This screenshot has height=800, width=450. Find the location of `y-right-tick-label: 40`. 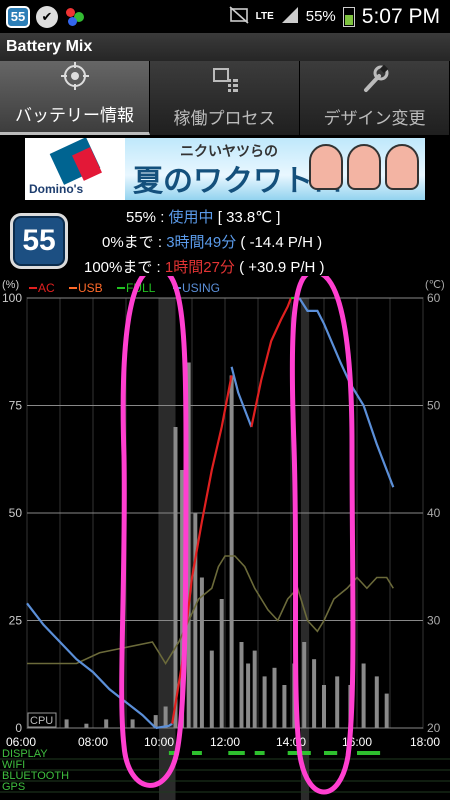

y-right-tick-label: 40 is located at coordinates (434, 513).